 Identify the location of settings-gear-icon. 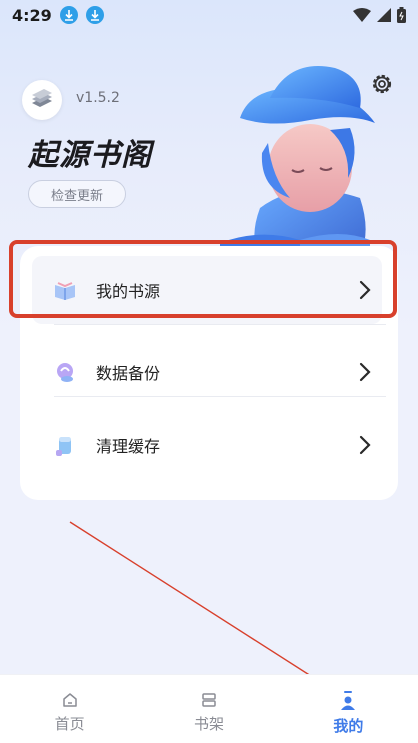
(382, 84).